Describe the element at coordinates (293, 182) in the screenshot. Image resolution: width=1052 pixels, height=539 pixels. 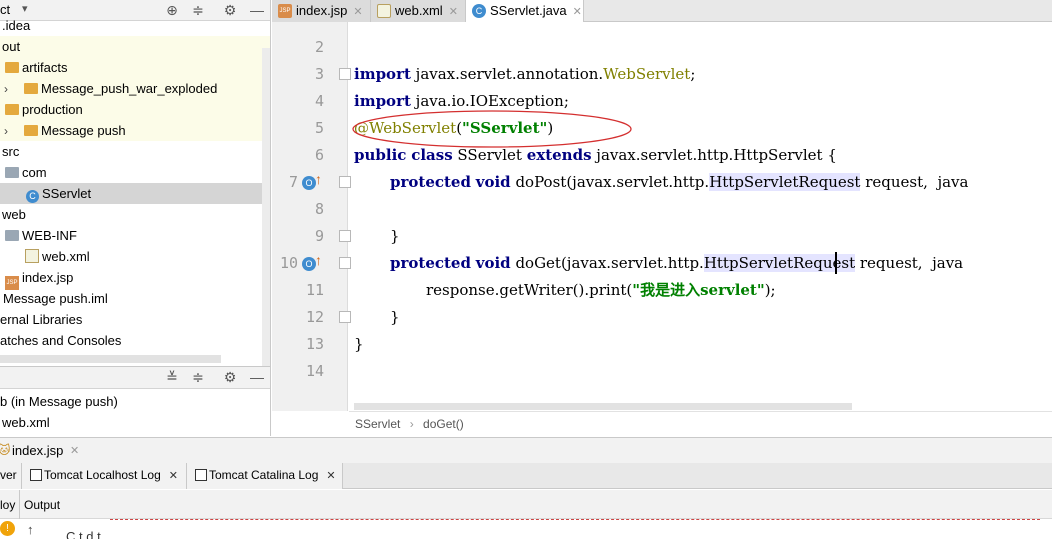
I see `line-number: 7` at that location.